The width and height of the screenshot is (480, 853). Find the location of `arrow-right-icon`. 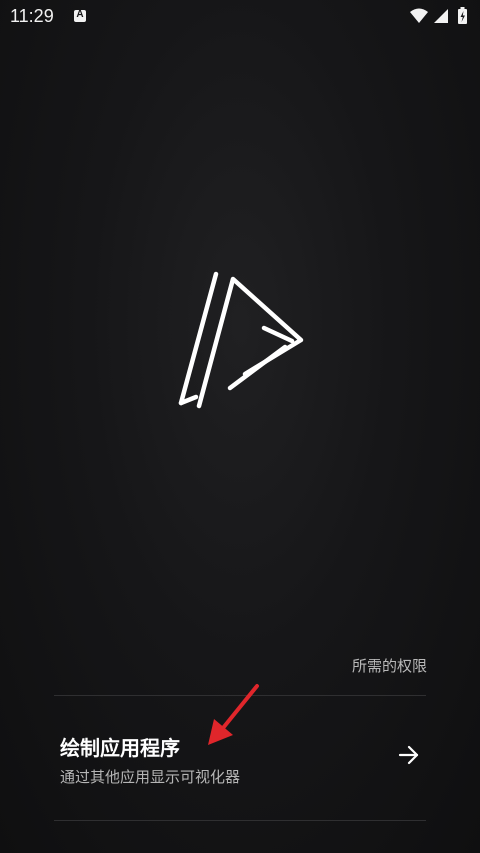

arrow-right-icon is located at coordinates (409, 757).